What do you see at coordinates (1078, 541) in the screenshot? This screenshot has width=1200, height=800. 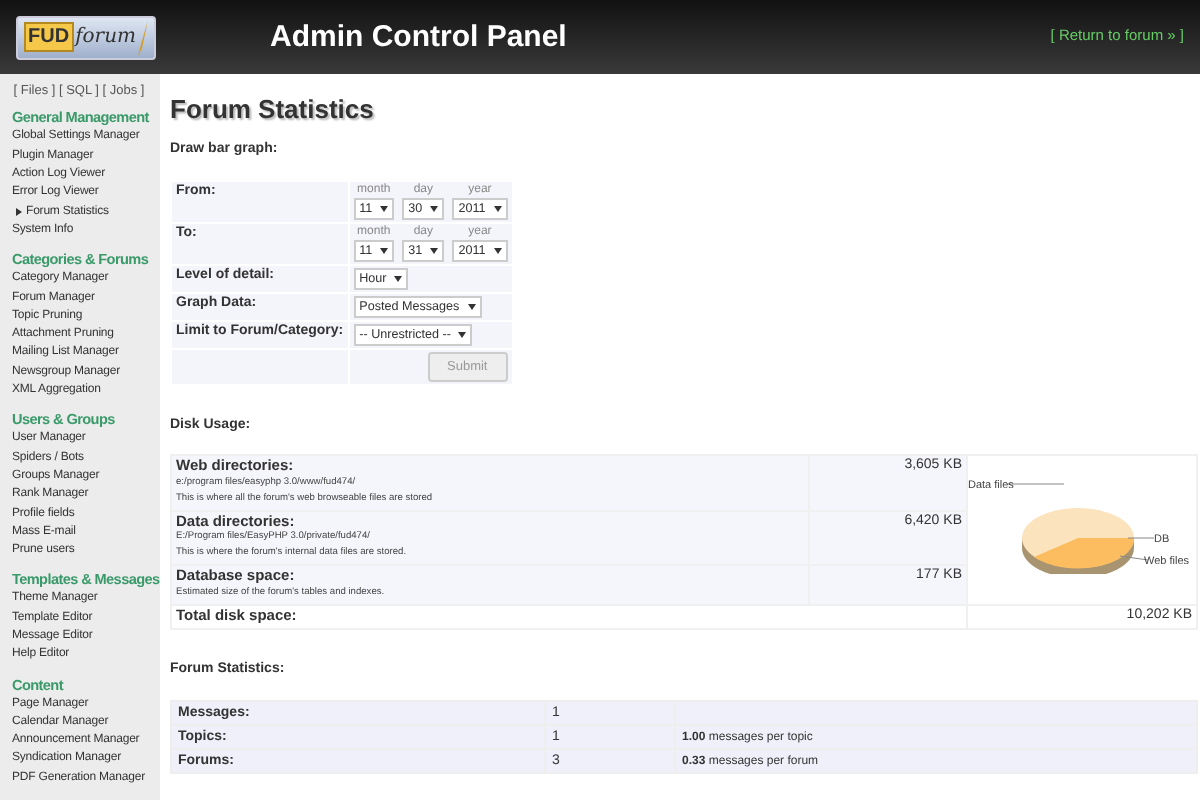 I see `pie-chart-drawing` at bounding box center [1078, 541].